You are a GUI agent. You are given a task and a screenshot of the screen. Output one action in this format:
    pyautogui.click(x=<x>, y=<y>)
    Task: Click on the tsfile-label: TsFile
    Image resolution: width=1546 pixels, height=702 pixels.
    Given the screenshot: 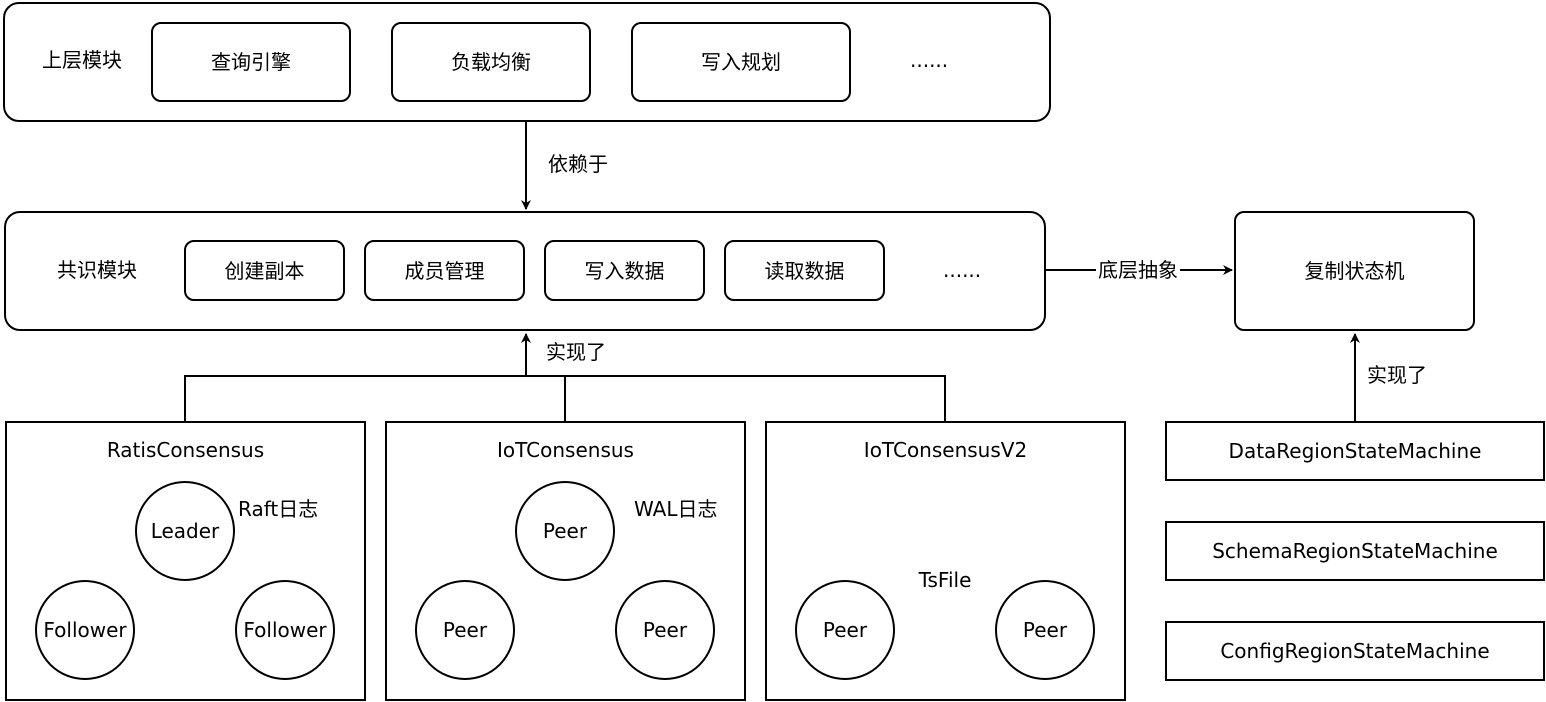 What is the action you would take?
    pyautogui.click(x=945, y=580)
    